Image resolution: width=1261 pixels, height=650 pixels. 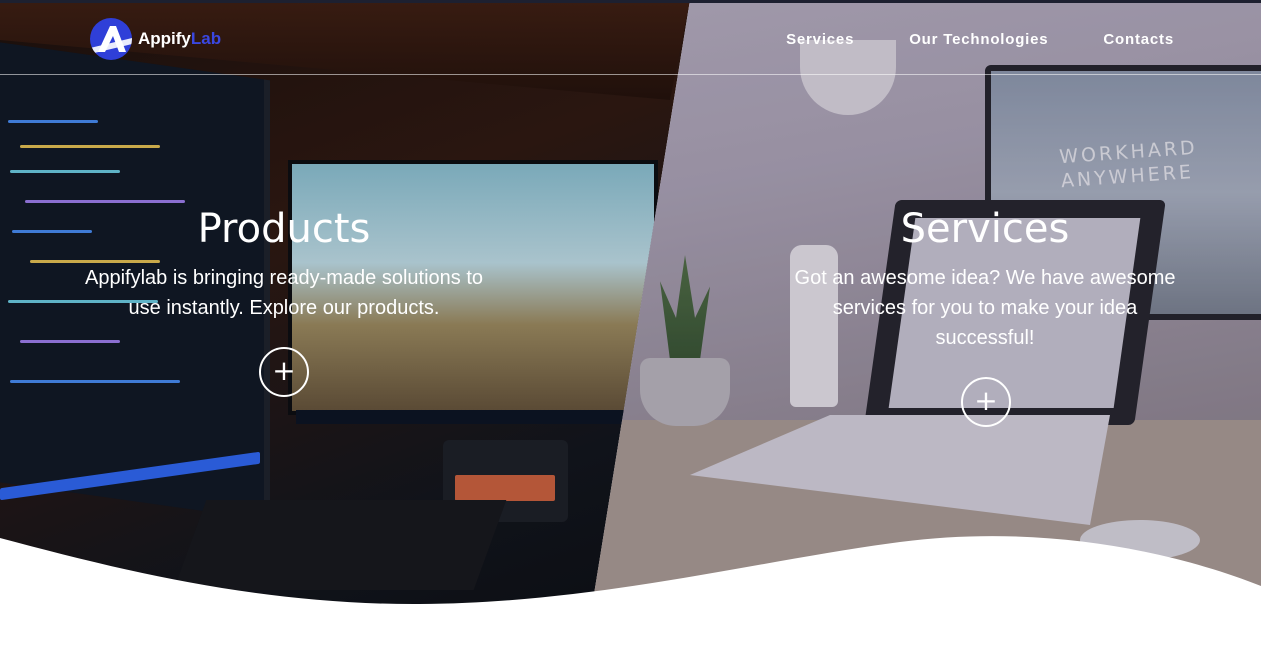 What do you see at coordinates (164, 38) in the screenshot?
I see `logo-text-primary: Appify` at bounding box center [164, 38].